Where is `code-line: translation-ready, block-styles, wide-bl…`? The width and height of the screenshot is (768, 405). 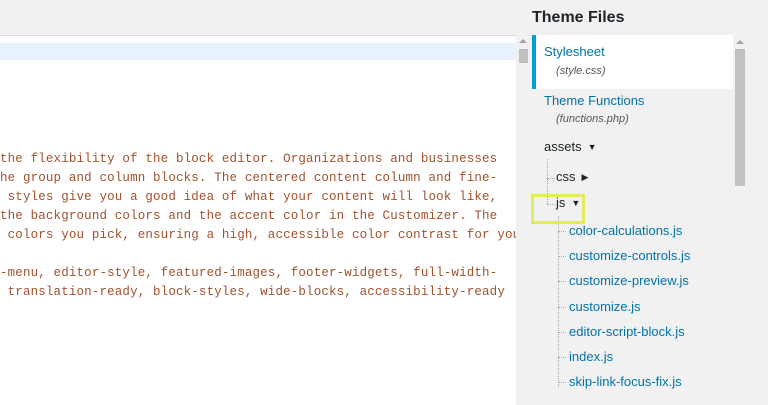 code-line: translation-ready, block-styles, wide-bl… is located at coordinates (252, 292).